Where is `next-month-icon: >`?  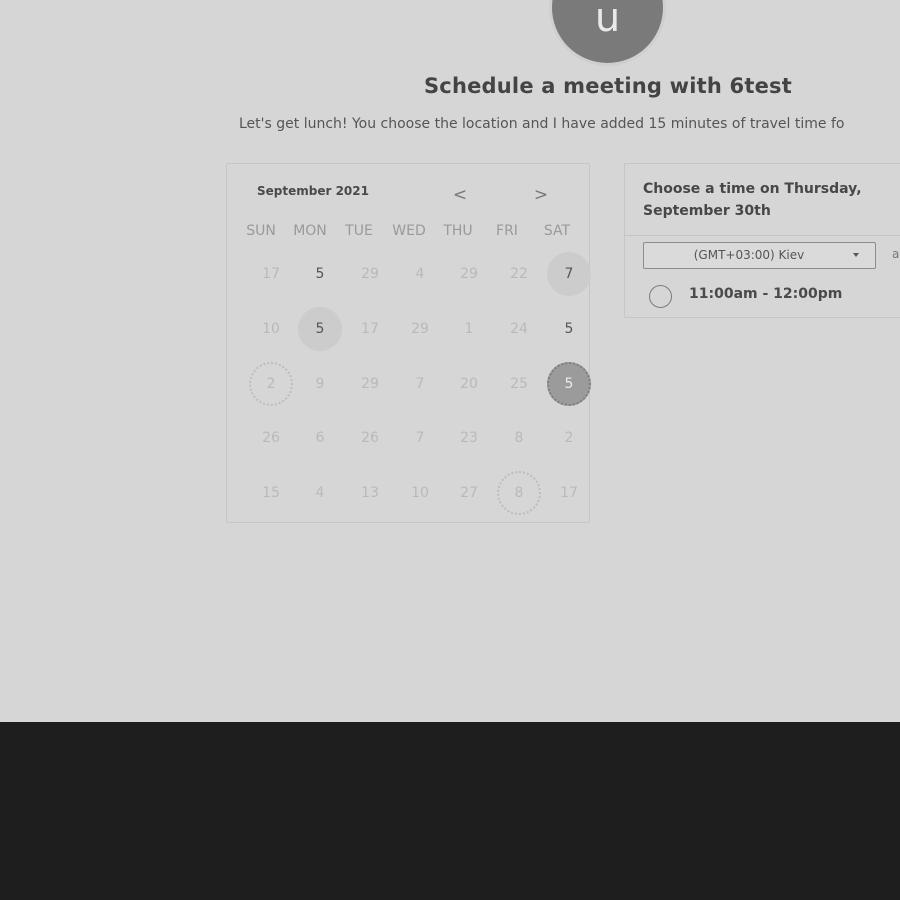 next-month-icon: > is located at coordinates (541, 195).